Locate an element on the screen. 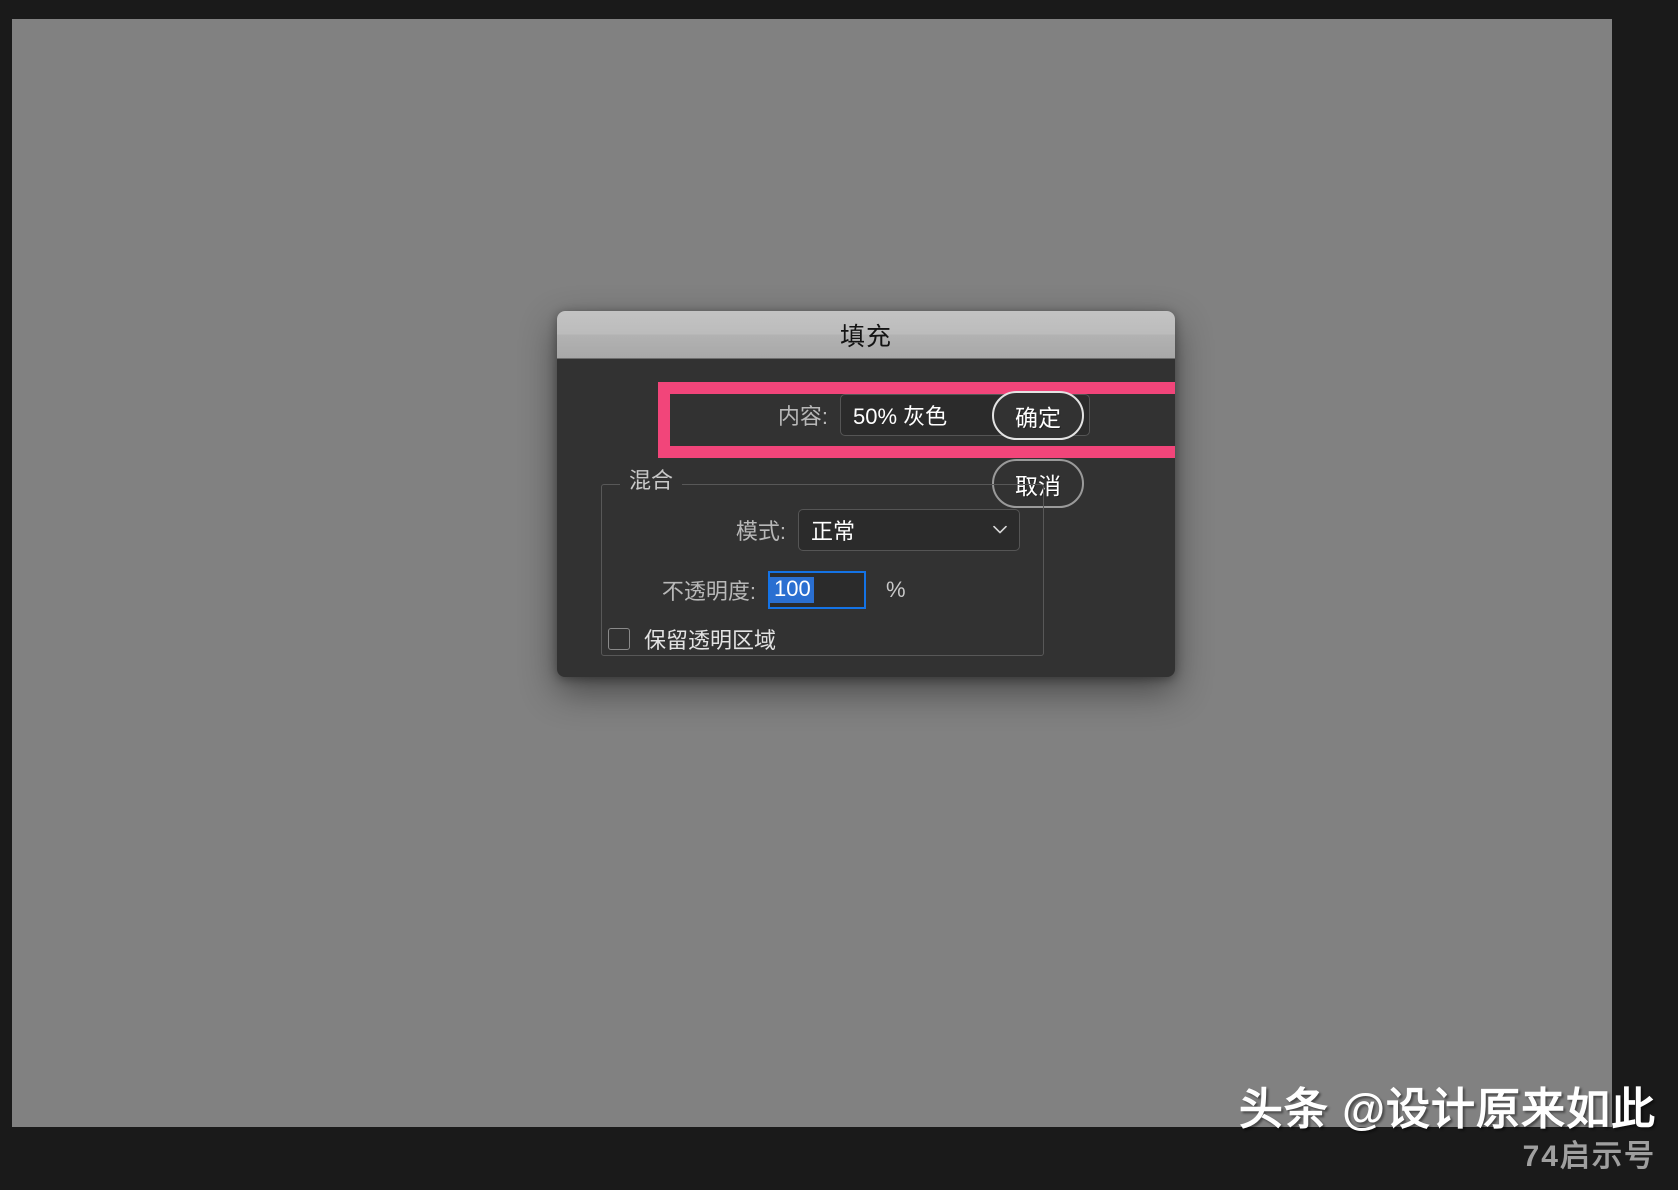 The width and height of the screenshot is (1678, 1190). preserve-transparency-checkbox is located at coordinates (619, 639).